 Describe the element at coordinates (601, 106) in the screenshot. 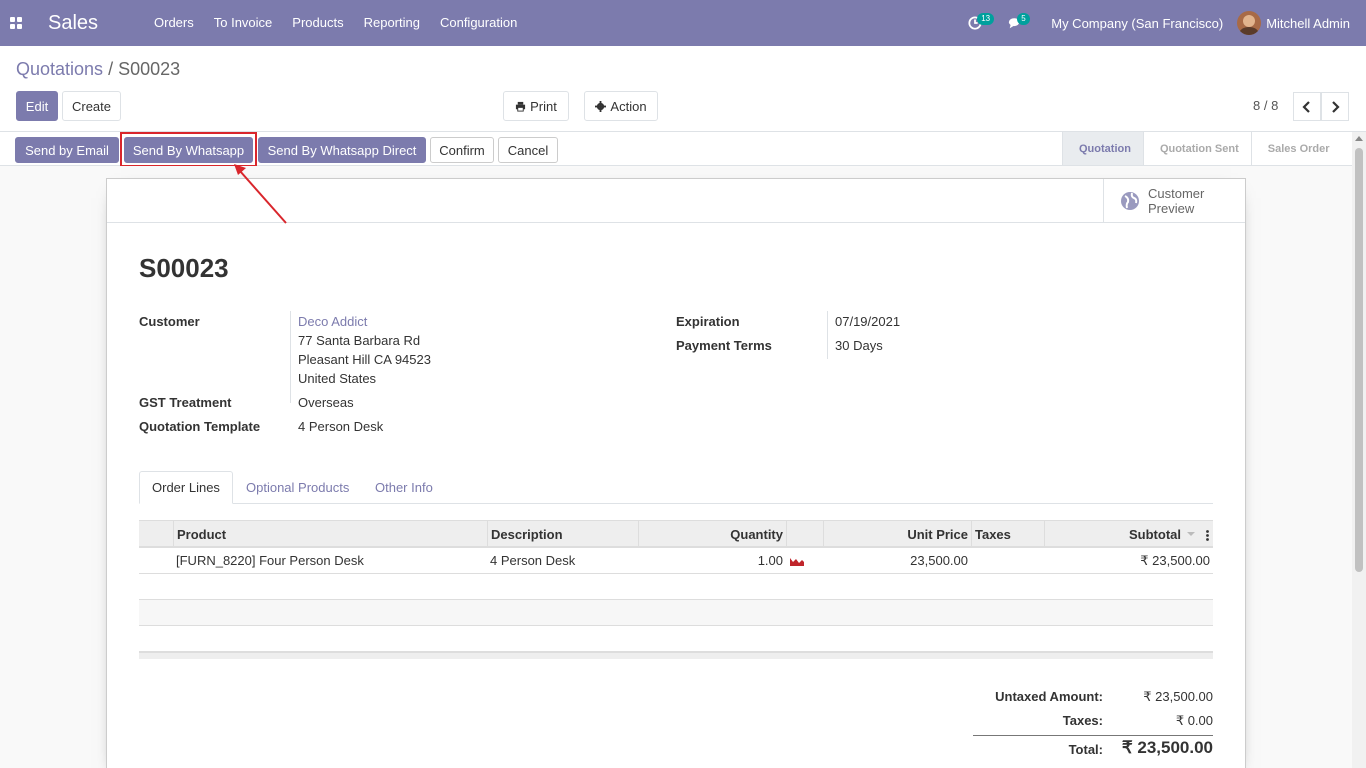

I see `gear-icon` at that location.